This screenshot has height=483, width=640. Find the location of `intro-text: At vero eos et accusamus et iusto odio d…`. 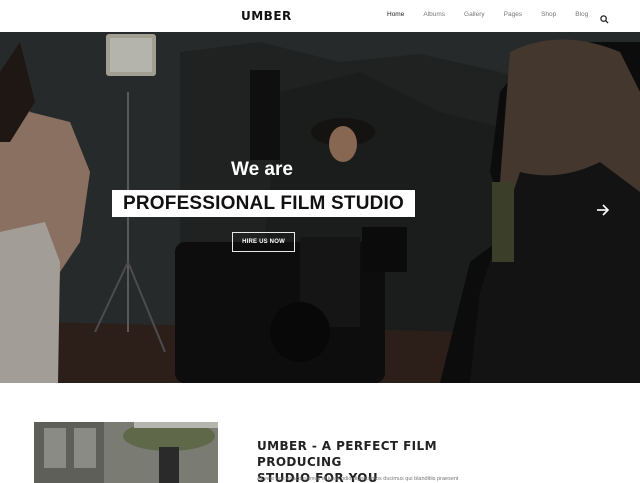

intro-text: At vero eos et accusamus et iusto odio d… is located at coordinates (358, 479).